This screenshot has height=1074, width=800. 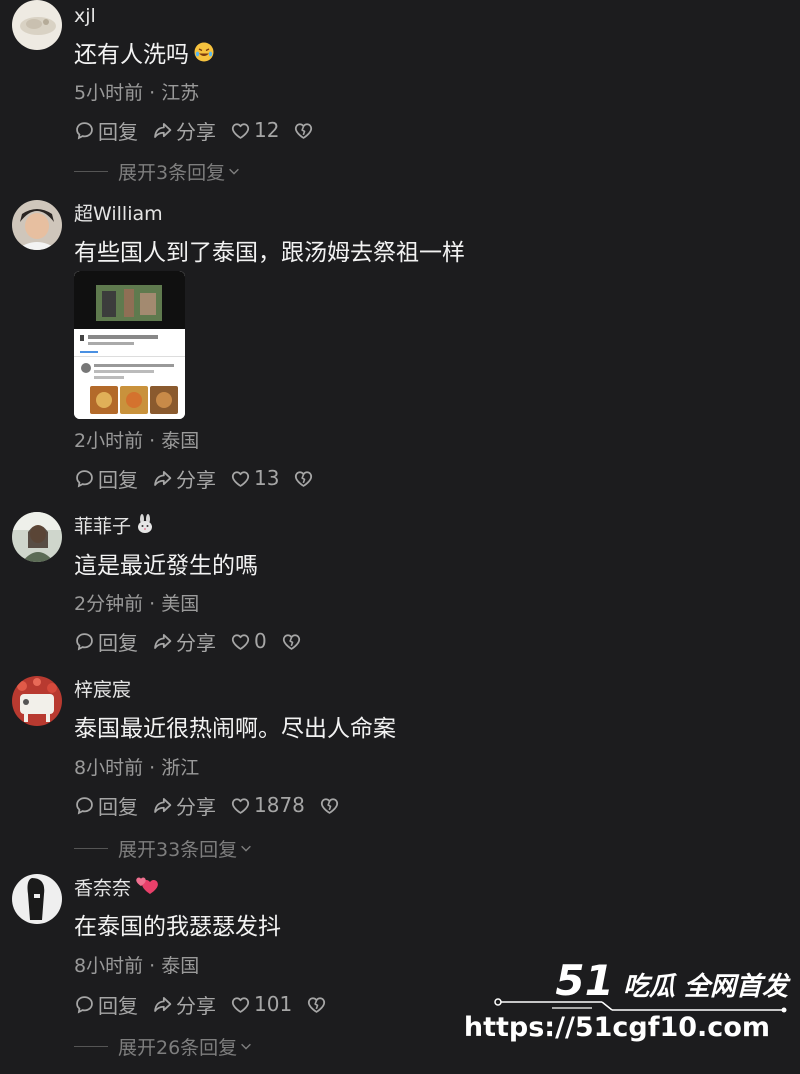 What do you see at coordinates (172, 172) in the screenshot?
I see `expand-replies-label: 展开3条回复` at bounding box center [172, 172].